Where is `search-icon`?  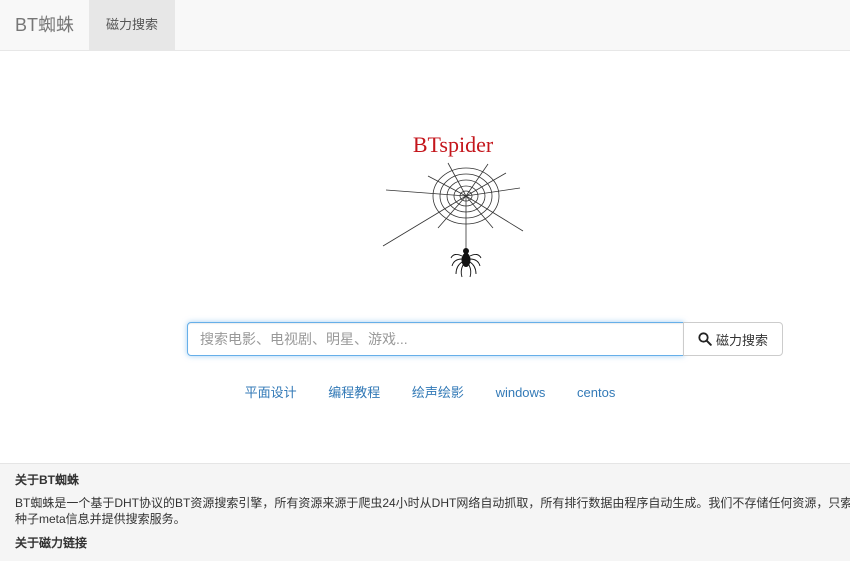 search-icon is located at coordinates (705, 339).